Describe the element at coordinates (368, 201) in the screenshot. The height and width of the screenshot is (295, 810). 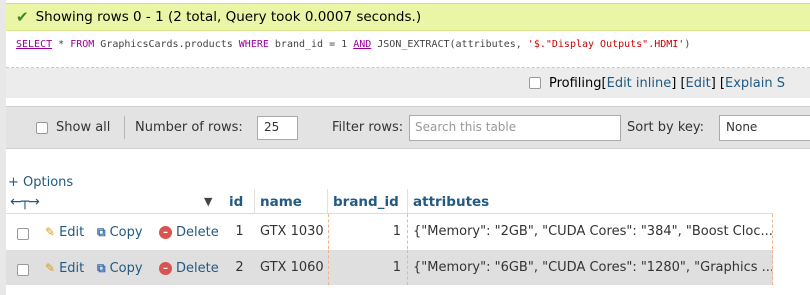
I see `column-header-brand-id: brand_id` at that location.